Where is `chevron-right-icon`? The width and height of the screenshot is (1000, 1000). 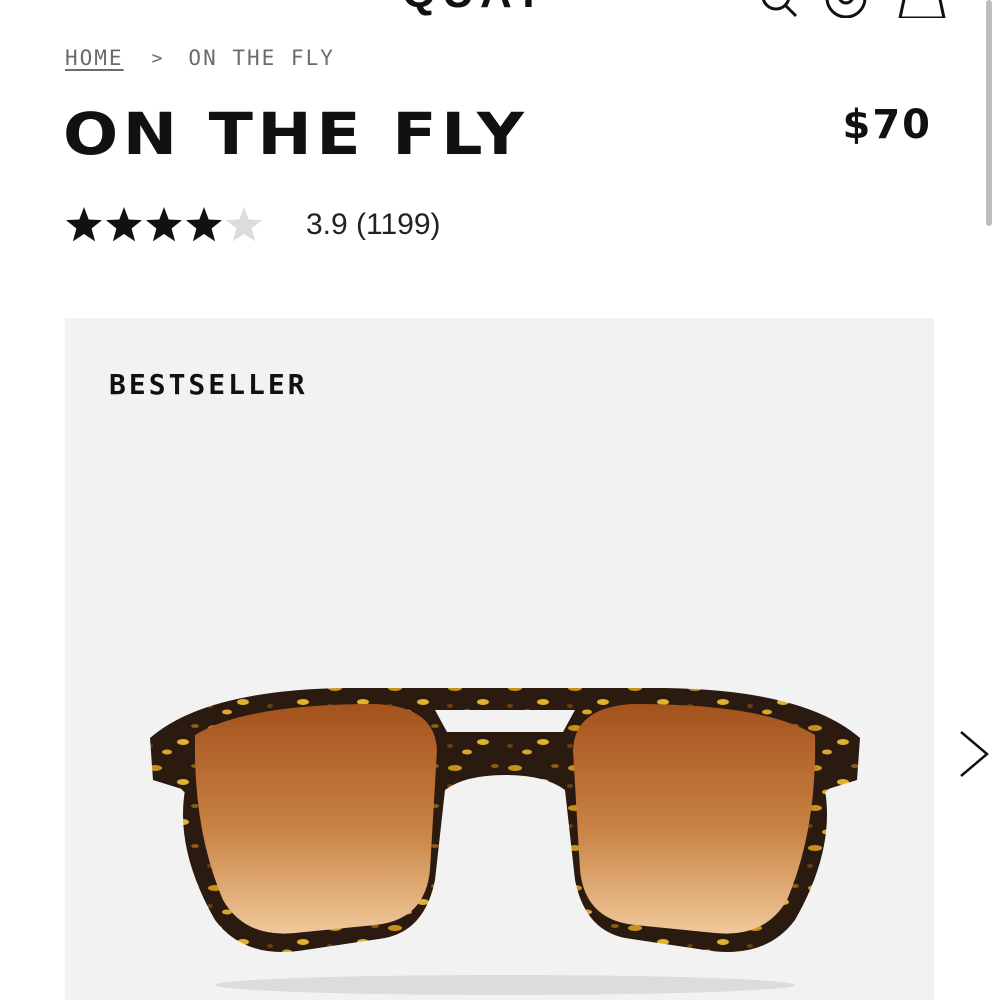 chevron-right-icon is located at coordinates (973, 756).